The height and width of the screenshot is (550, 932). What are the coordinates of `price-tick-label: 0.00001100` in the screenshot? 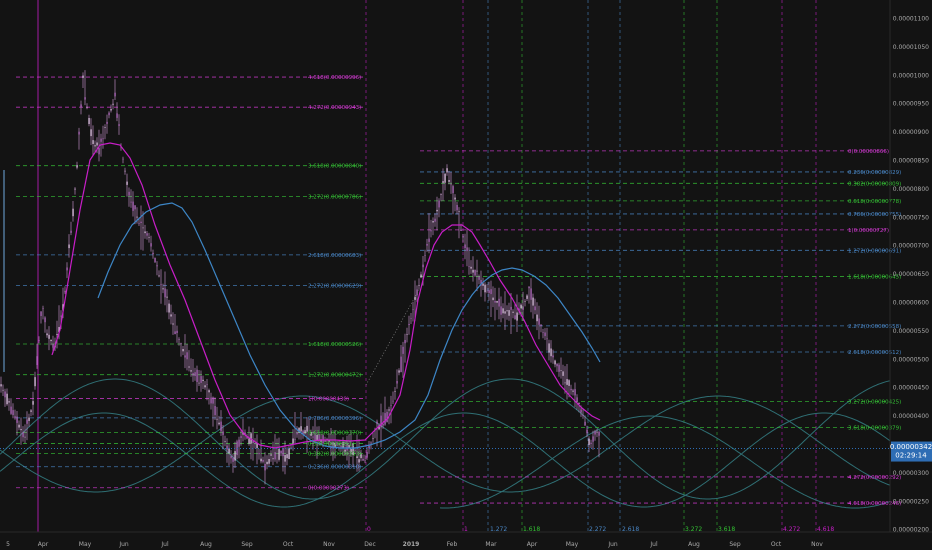 It's located at (911, 19).